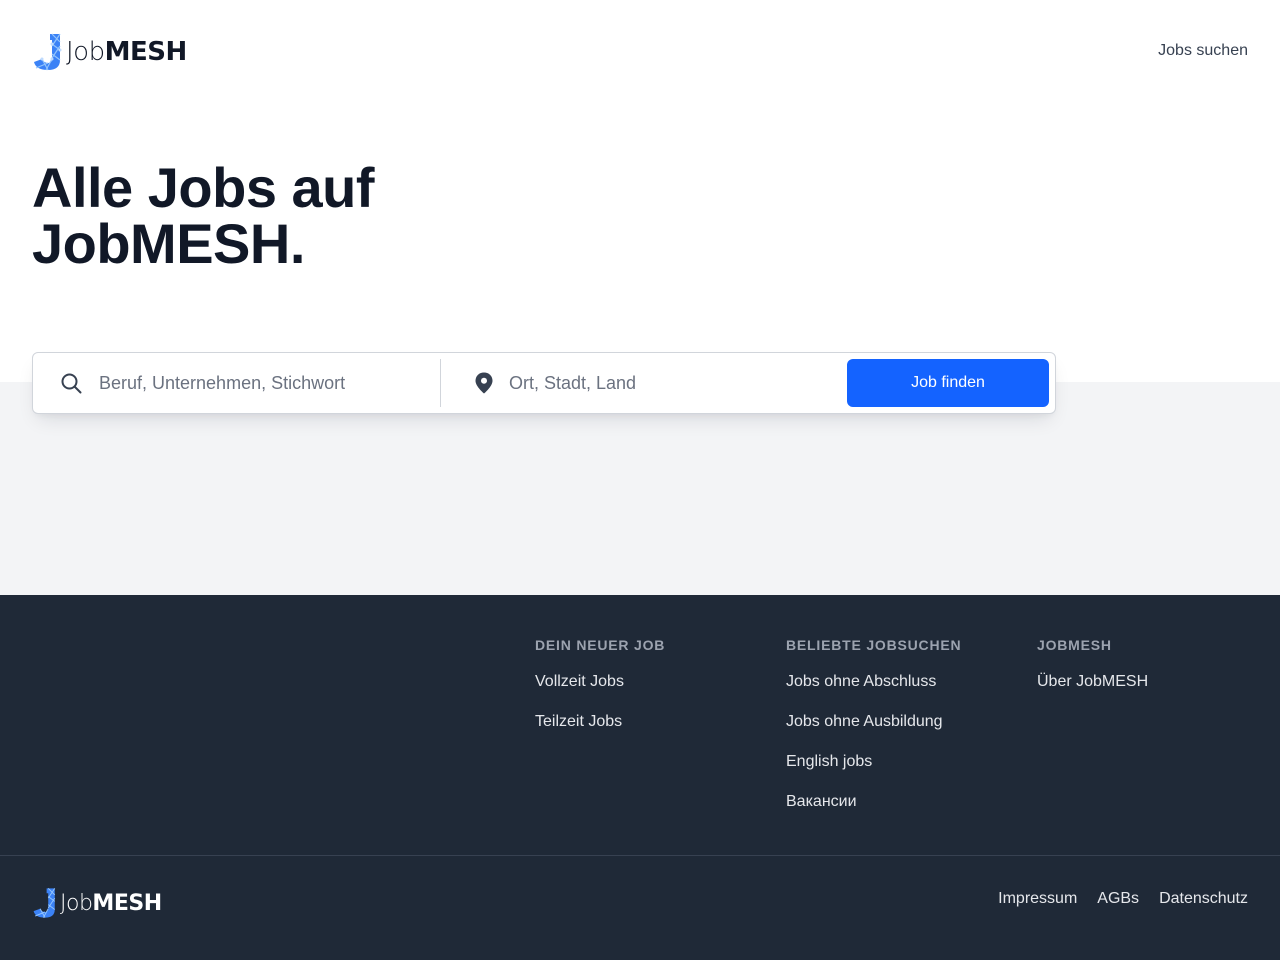 Image resolution: width=1280 pixels, height=960 pixels. I want to click on map-pin-icon, so click(484, 383).